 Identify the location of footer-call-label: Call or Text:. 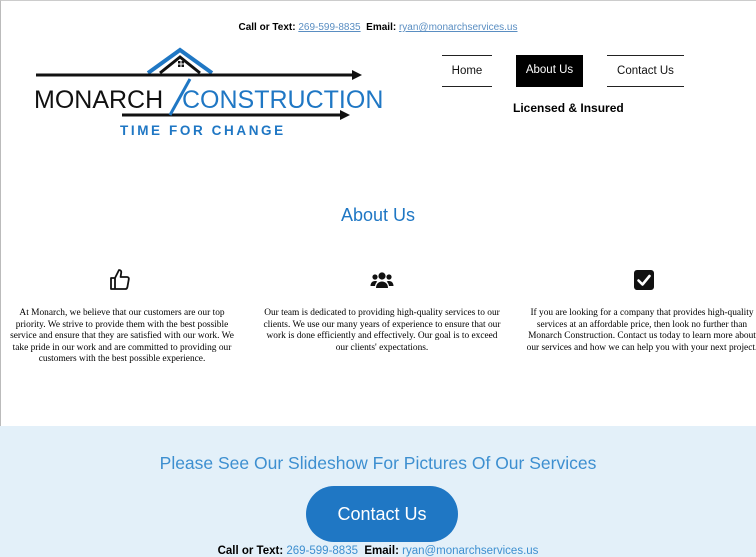
(250, 551).